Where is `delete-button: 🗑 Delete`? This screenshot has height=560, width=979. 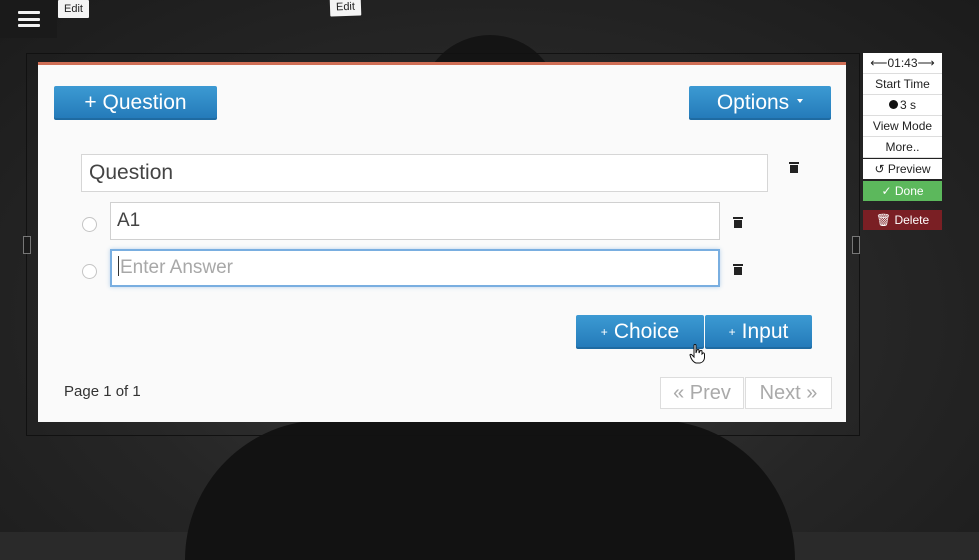
delete-button: 🗑 Delete is located at coordinates (902, 220).